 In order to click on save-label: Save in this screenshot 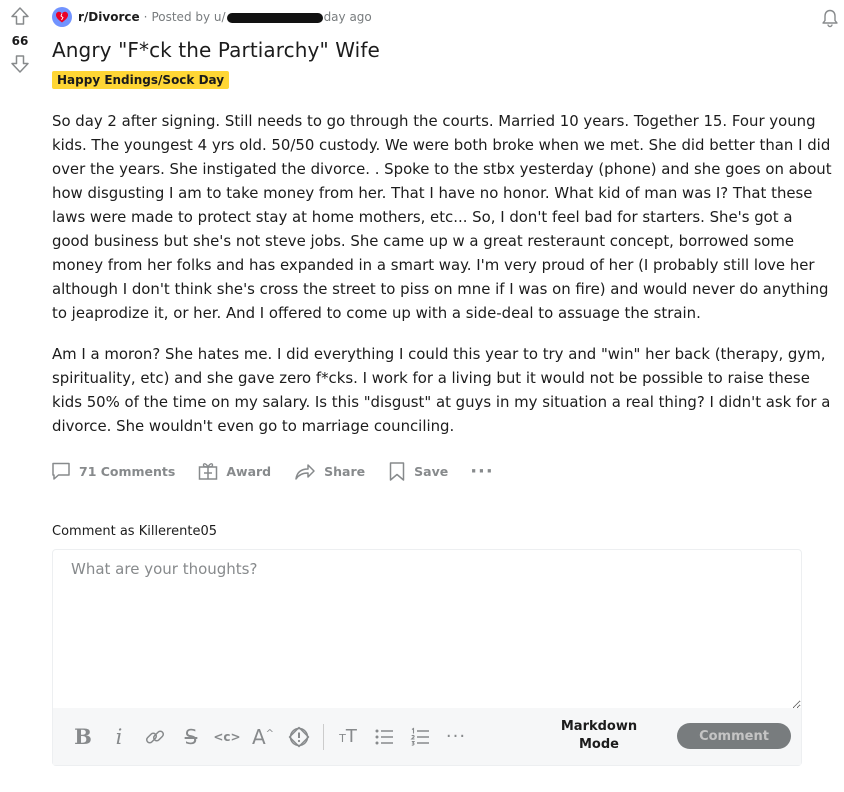, I will do `click(431, 471)`.